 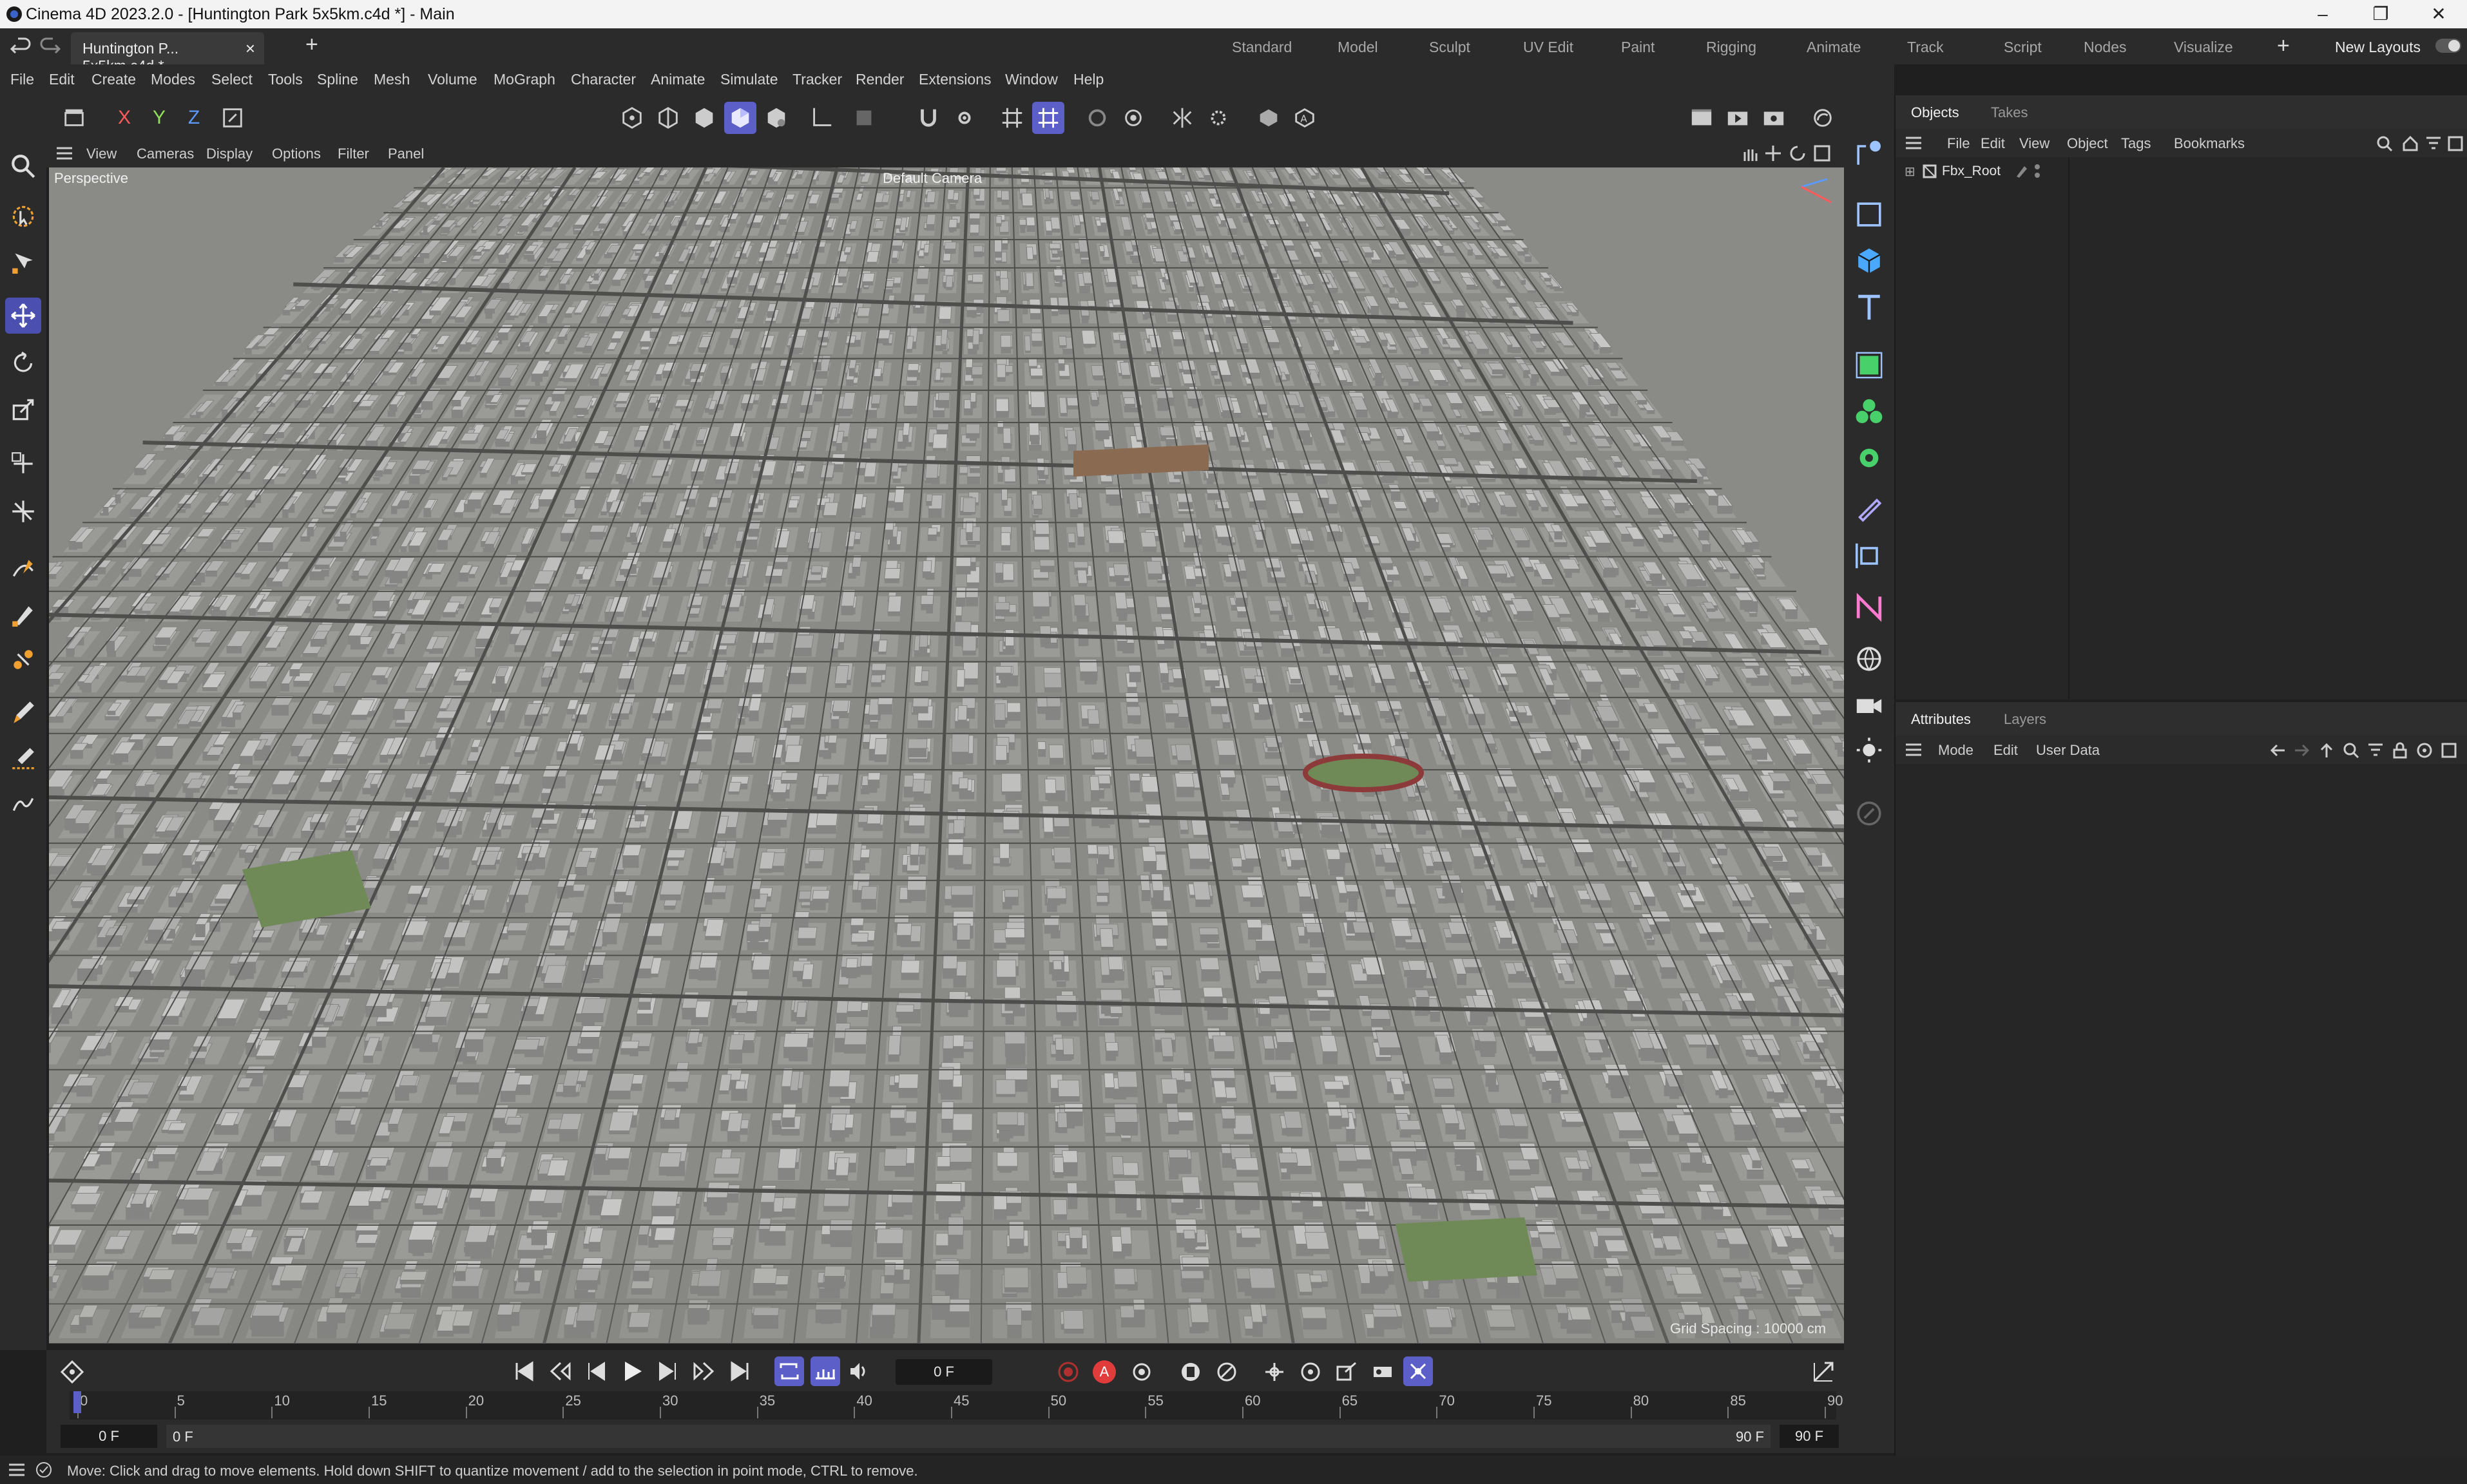 I want to click on layout-animate: Animate, so click(x=1834, y=47).